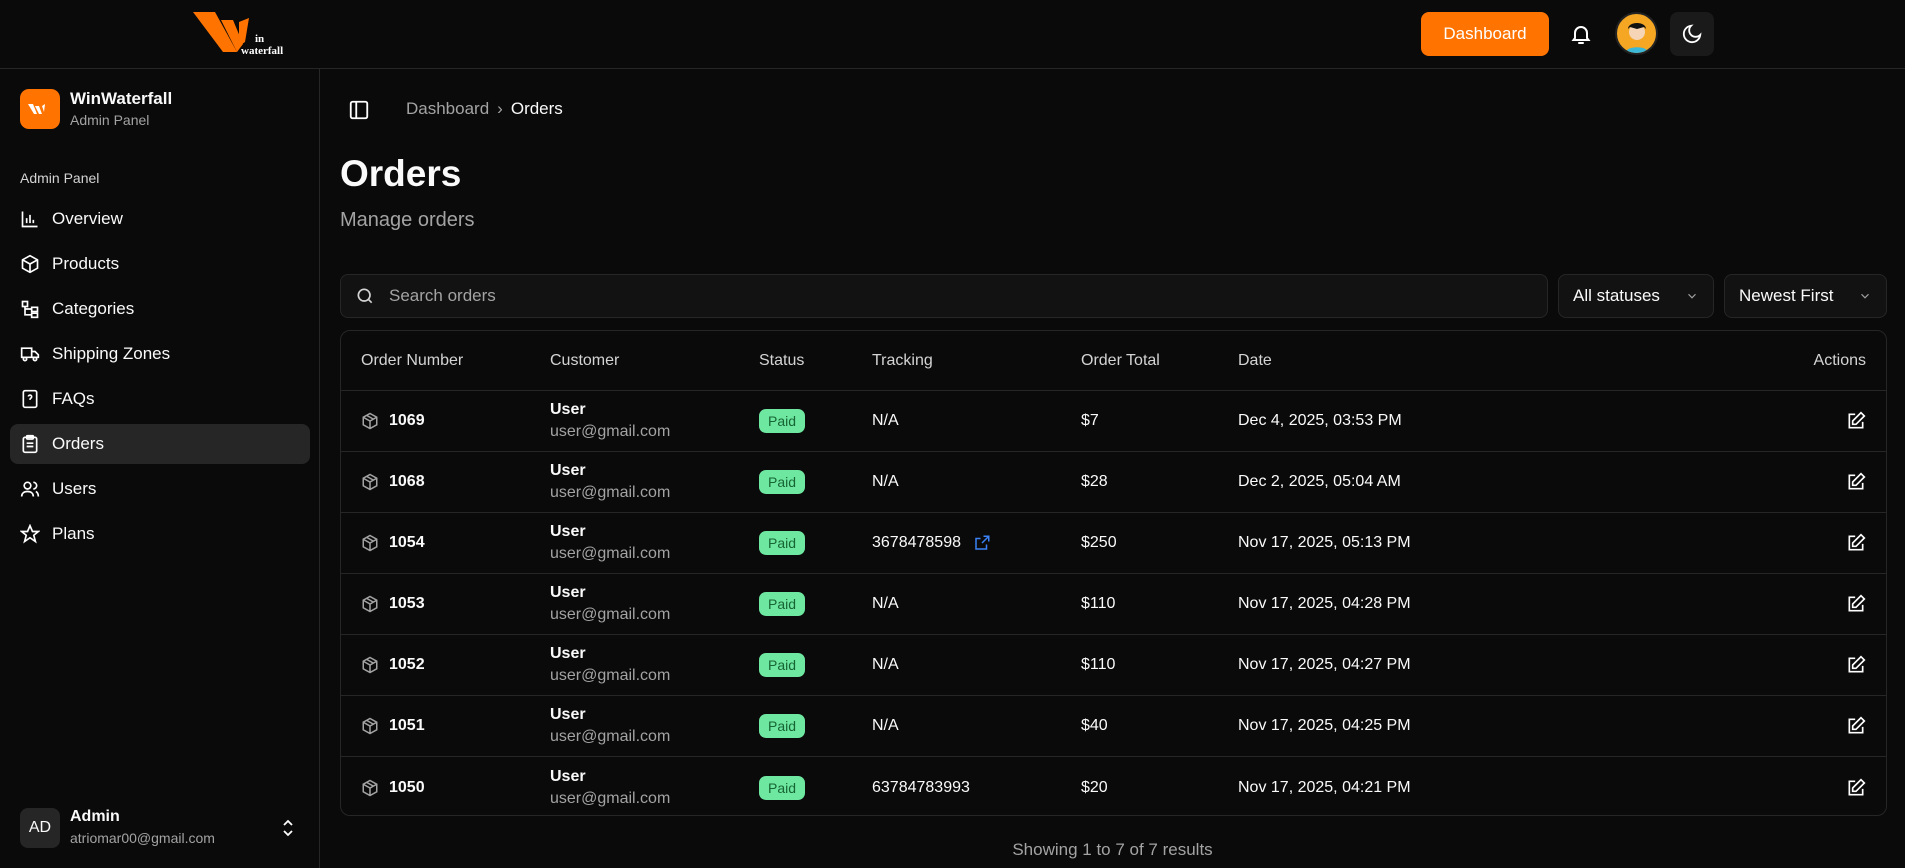 The width and height of the screenshot is (1905, 868). Describe the element at coordinates (1255, 360) in the screenshot. I see `header-date: Date` at that location.